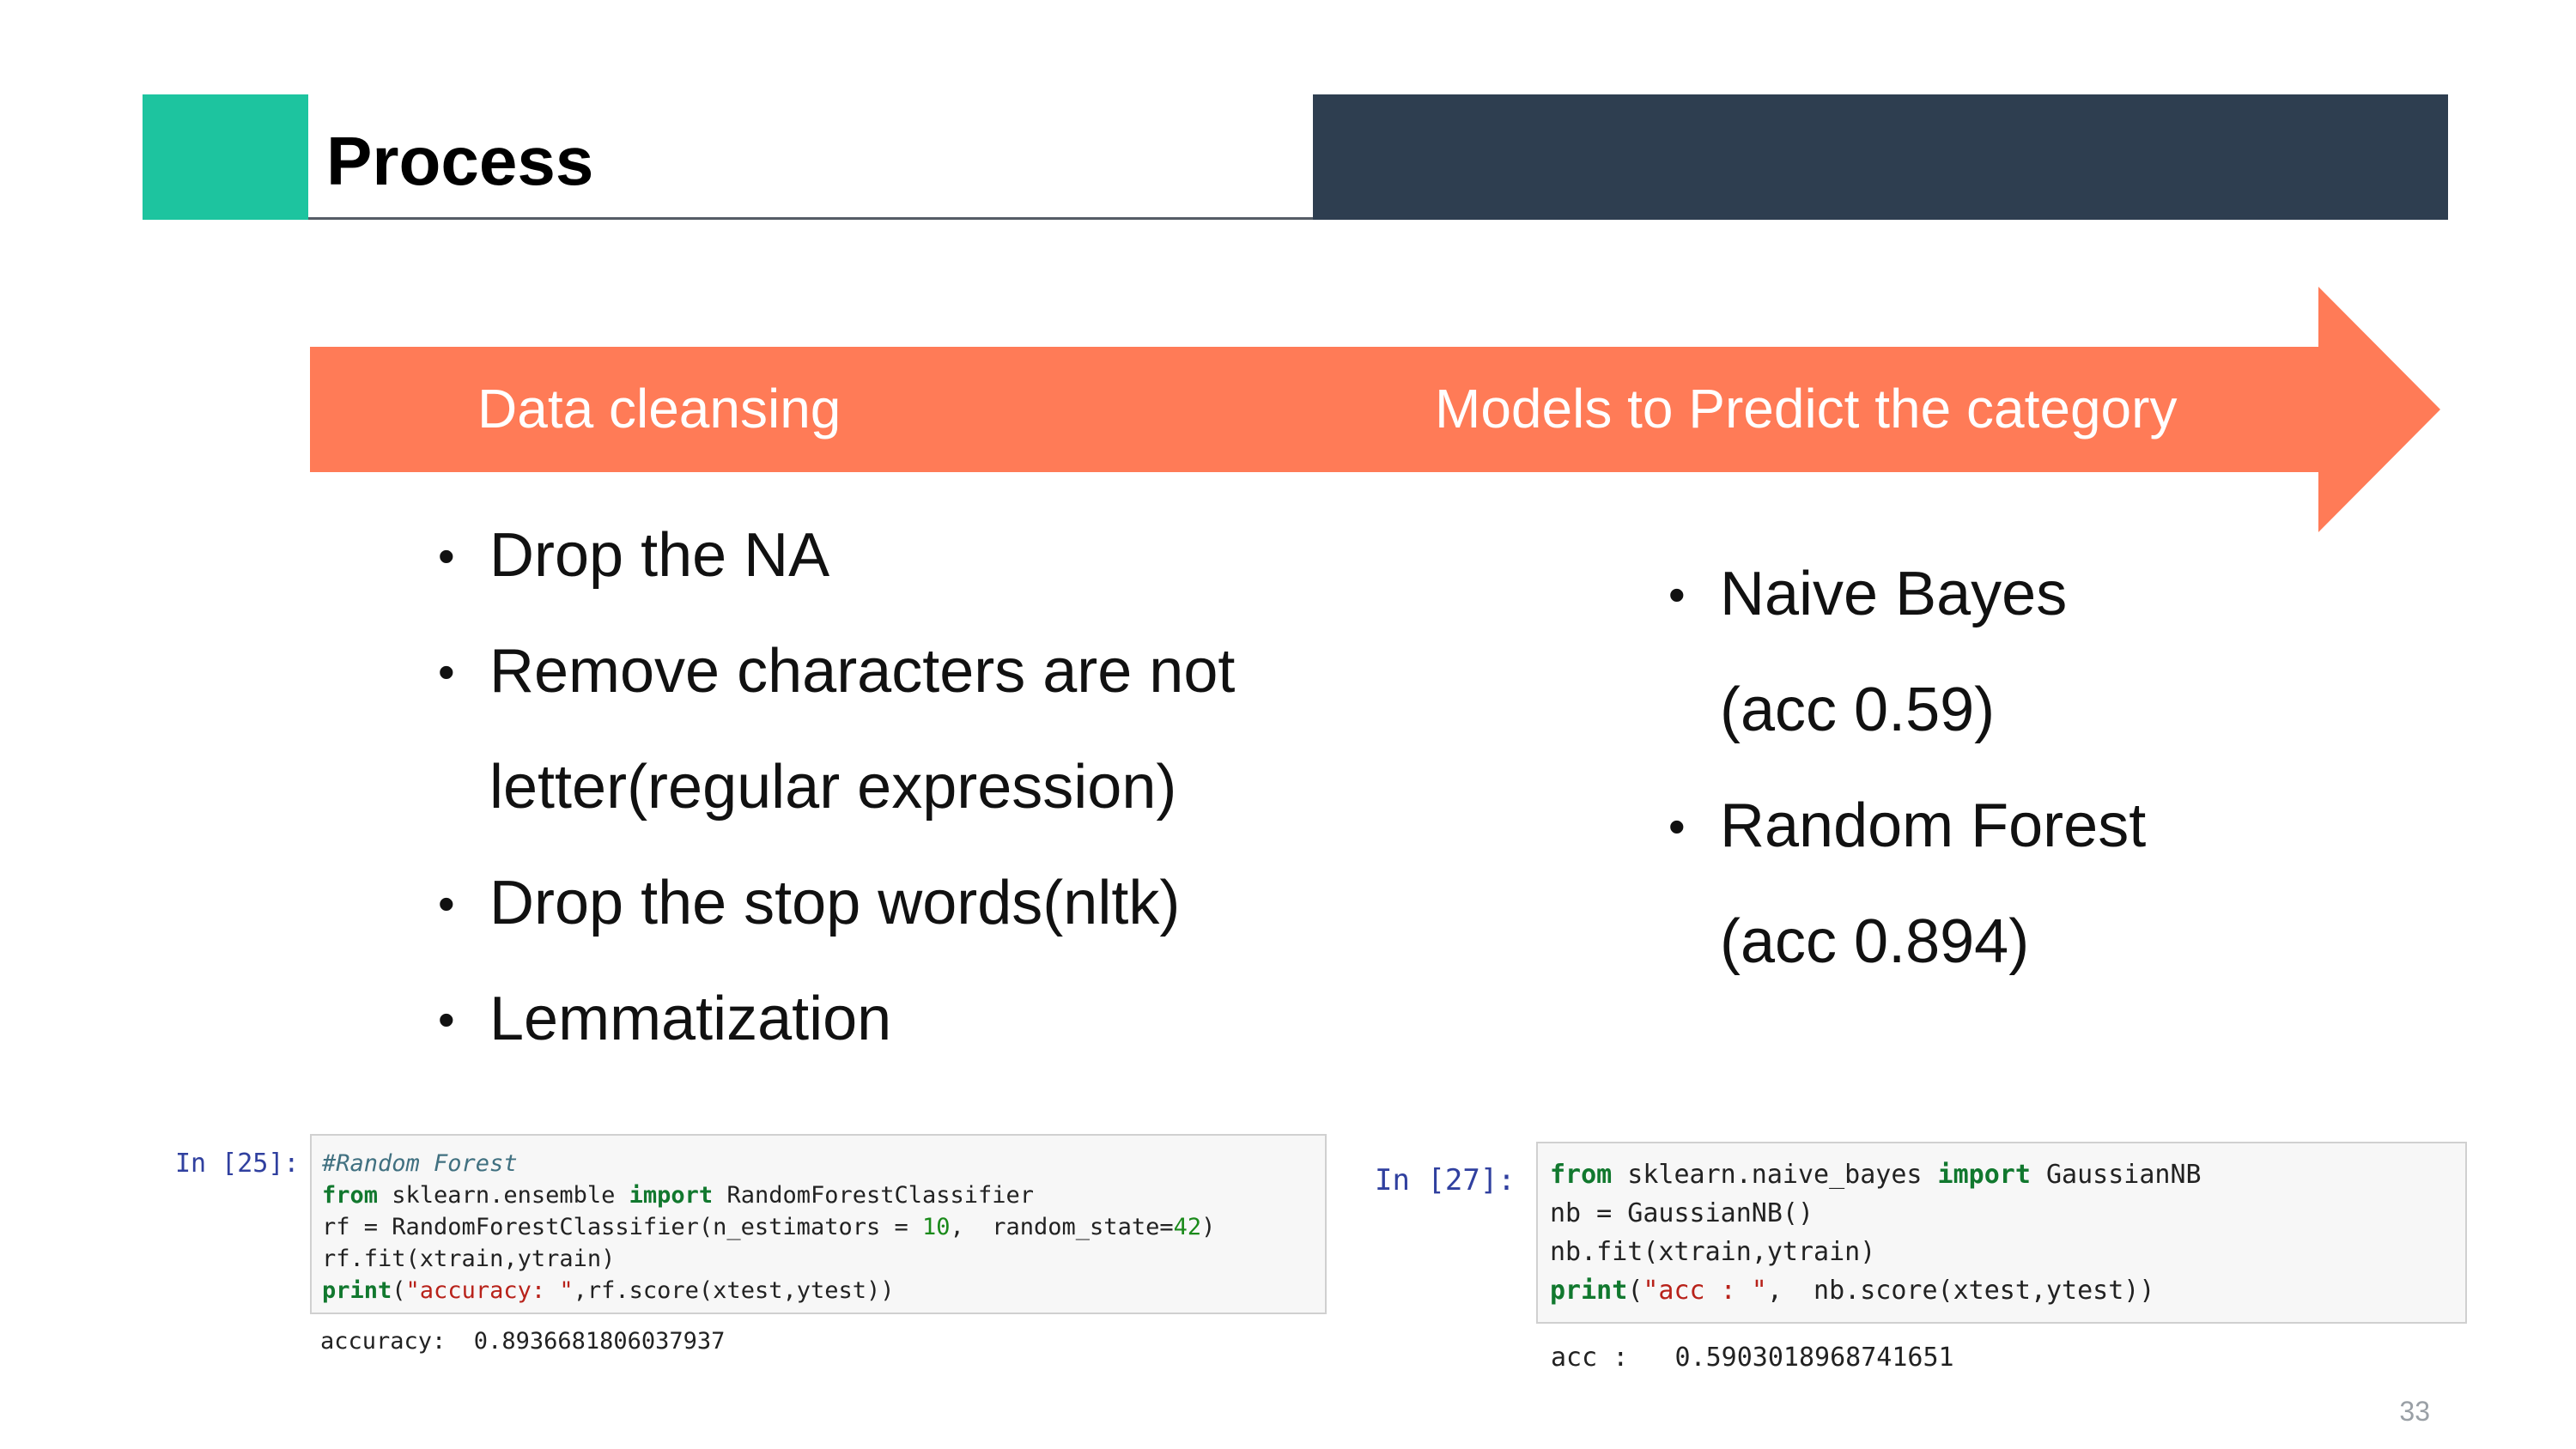  What do you see at coordinates (836, 1019) in the screenshot?
I see `bullet-item: • Lemmatization` at bounding box center [836, 1019].